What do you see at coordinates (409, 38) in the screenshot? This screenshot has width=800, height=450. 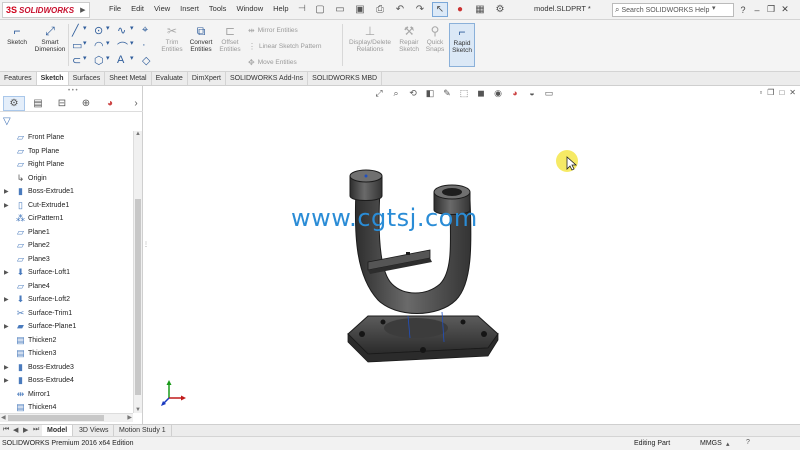 I see `repair-sketch-button: ⚒ Repair Sketch` at bounding box center [409, 38].